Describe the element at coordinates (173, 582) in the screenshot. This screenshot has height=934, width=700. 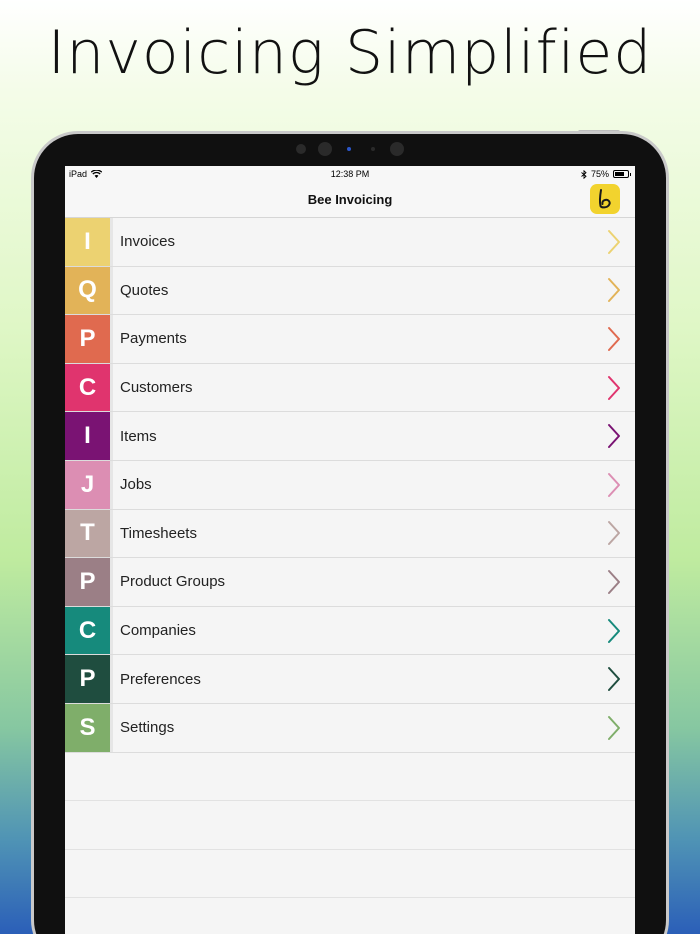
I see `menu-item-label: Product Groups` at that location.